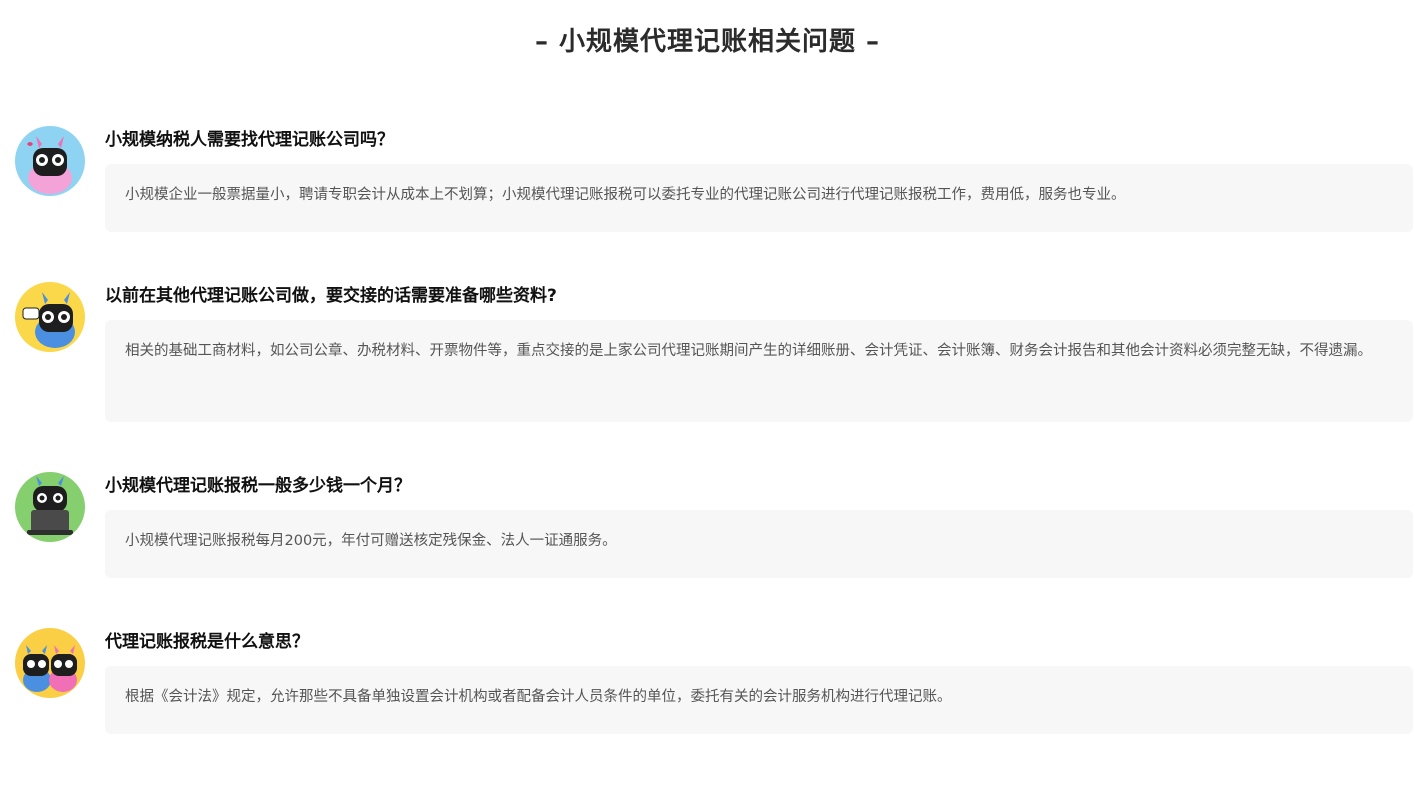 This screenshot has width=1415, height=785. What do you see at coordinates (207, 642) in the screenshot?
I see `faq-question: 代理记账报税是什么意思？` at bounding box center [207, 642].